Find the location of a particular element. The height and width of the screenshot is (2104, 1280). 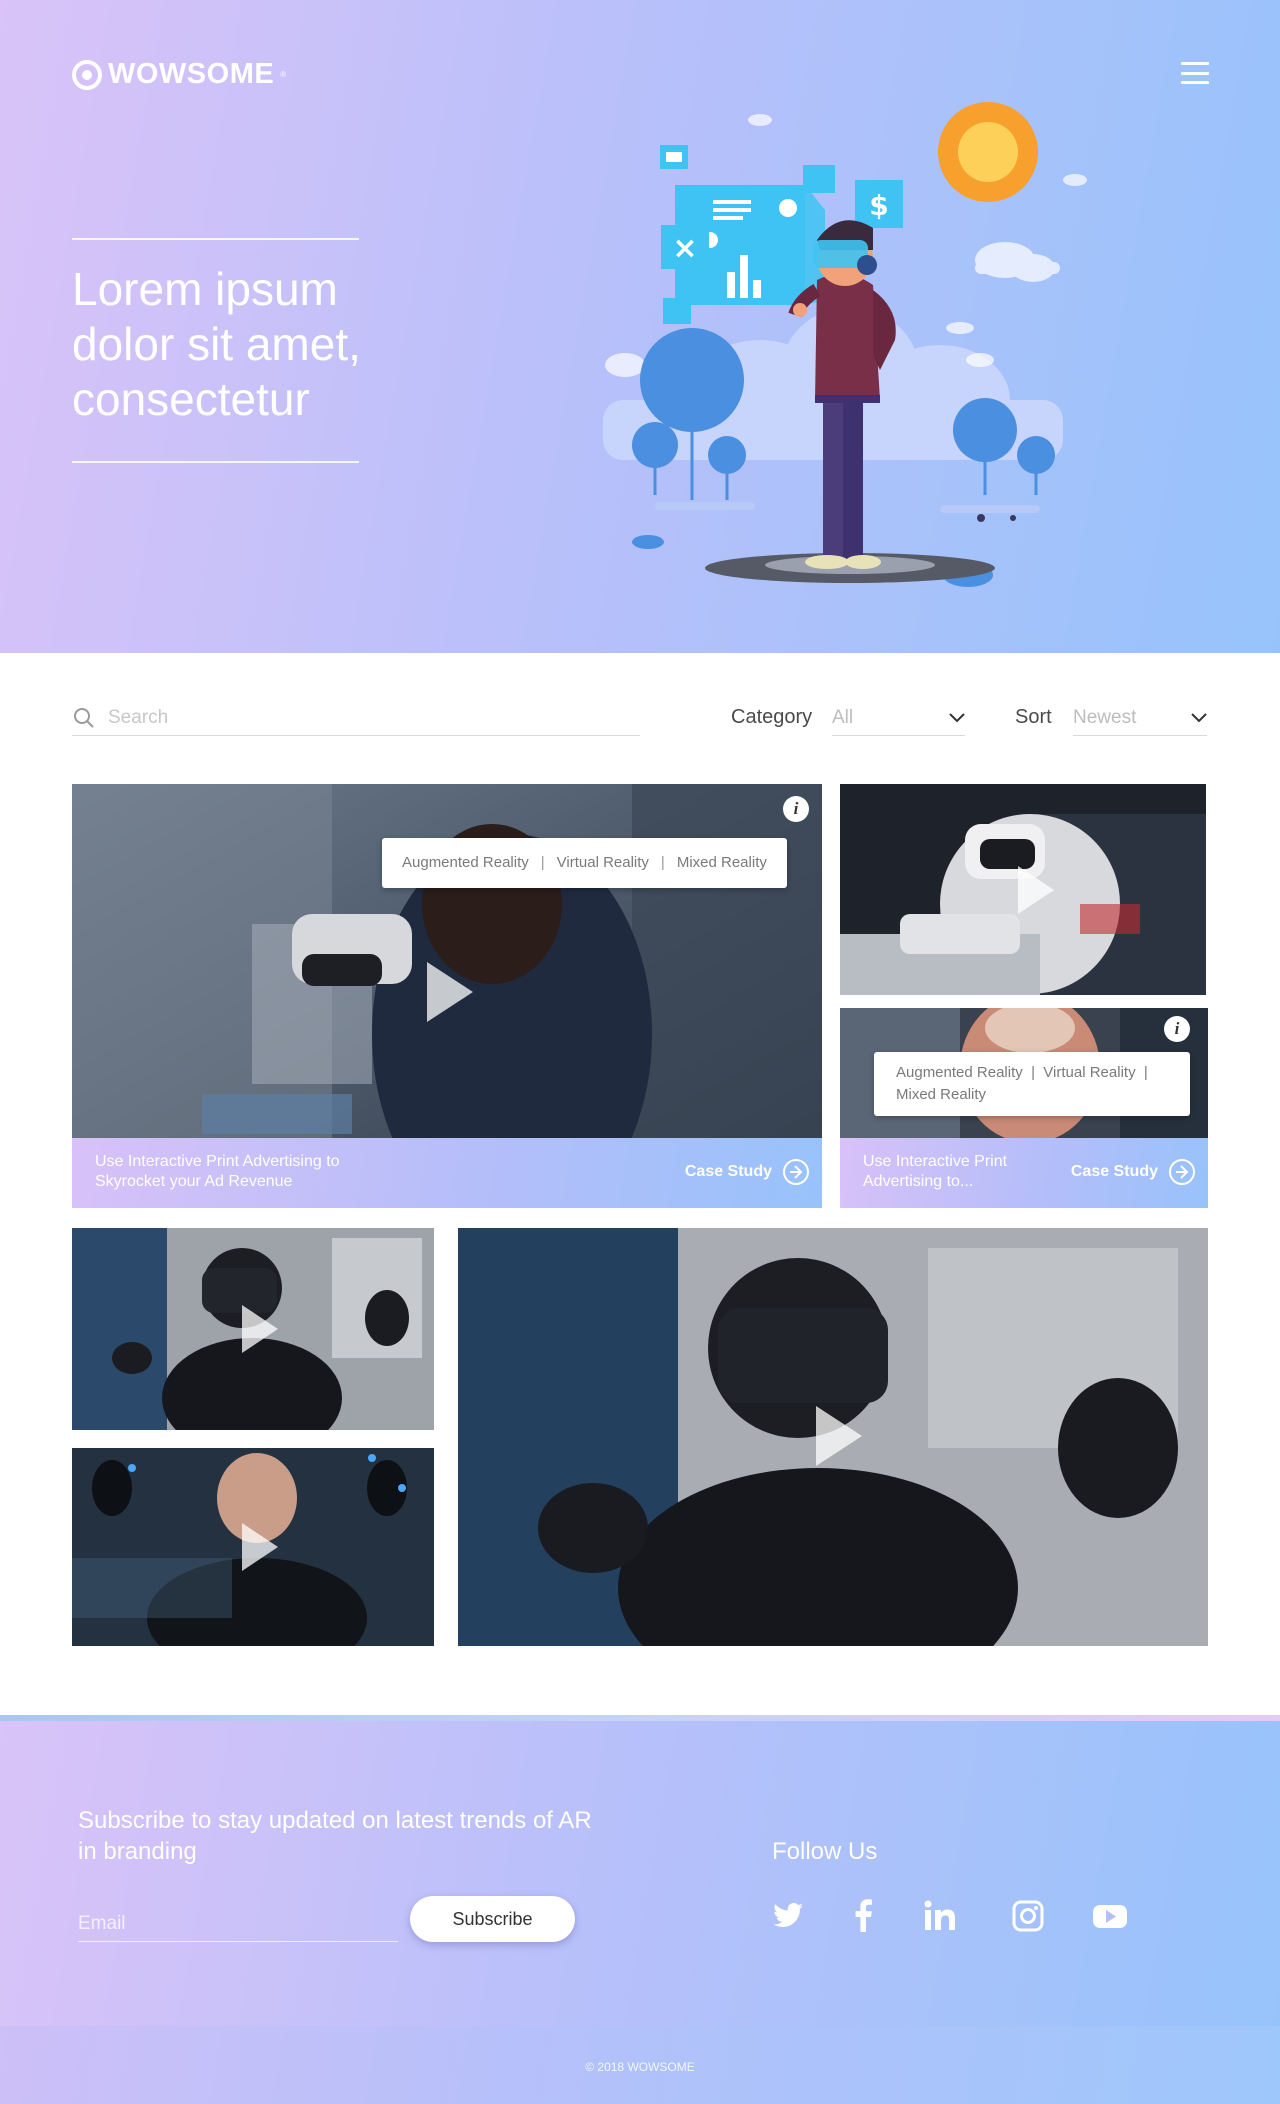

hamburger-menu-icon is located at coordinates (1195, 73).